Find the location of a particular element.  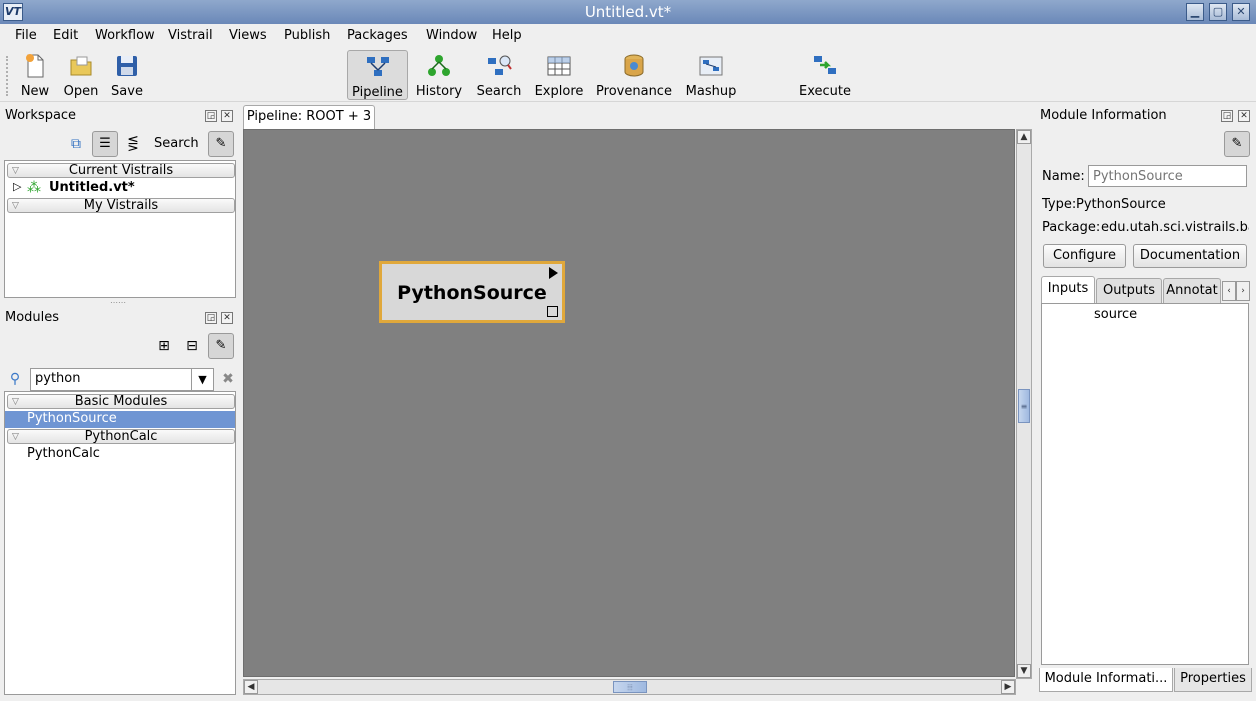

current-vistrails-label: Current Vistrails is located at coordinates (121, 170).